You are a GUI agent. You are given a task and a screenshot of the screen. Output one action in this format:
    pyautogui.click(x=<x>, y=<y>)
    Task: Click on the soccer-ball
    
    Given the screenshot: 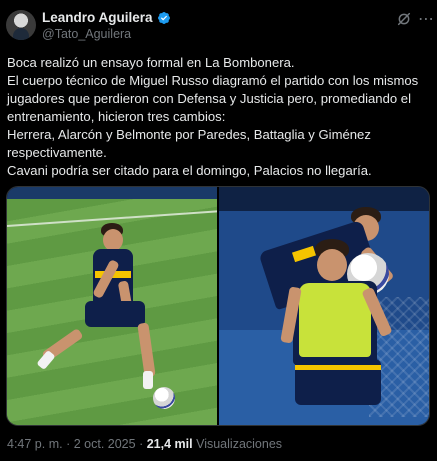 What is the action you would take?
    pyautogui.click(x=164, y=398)
    